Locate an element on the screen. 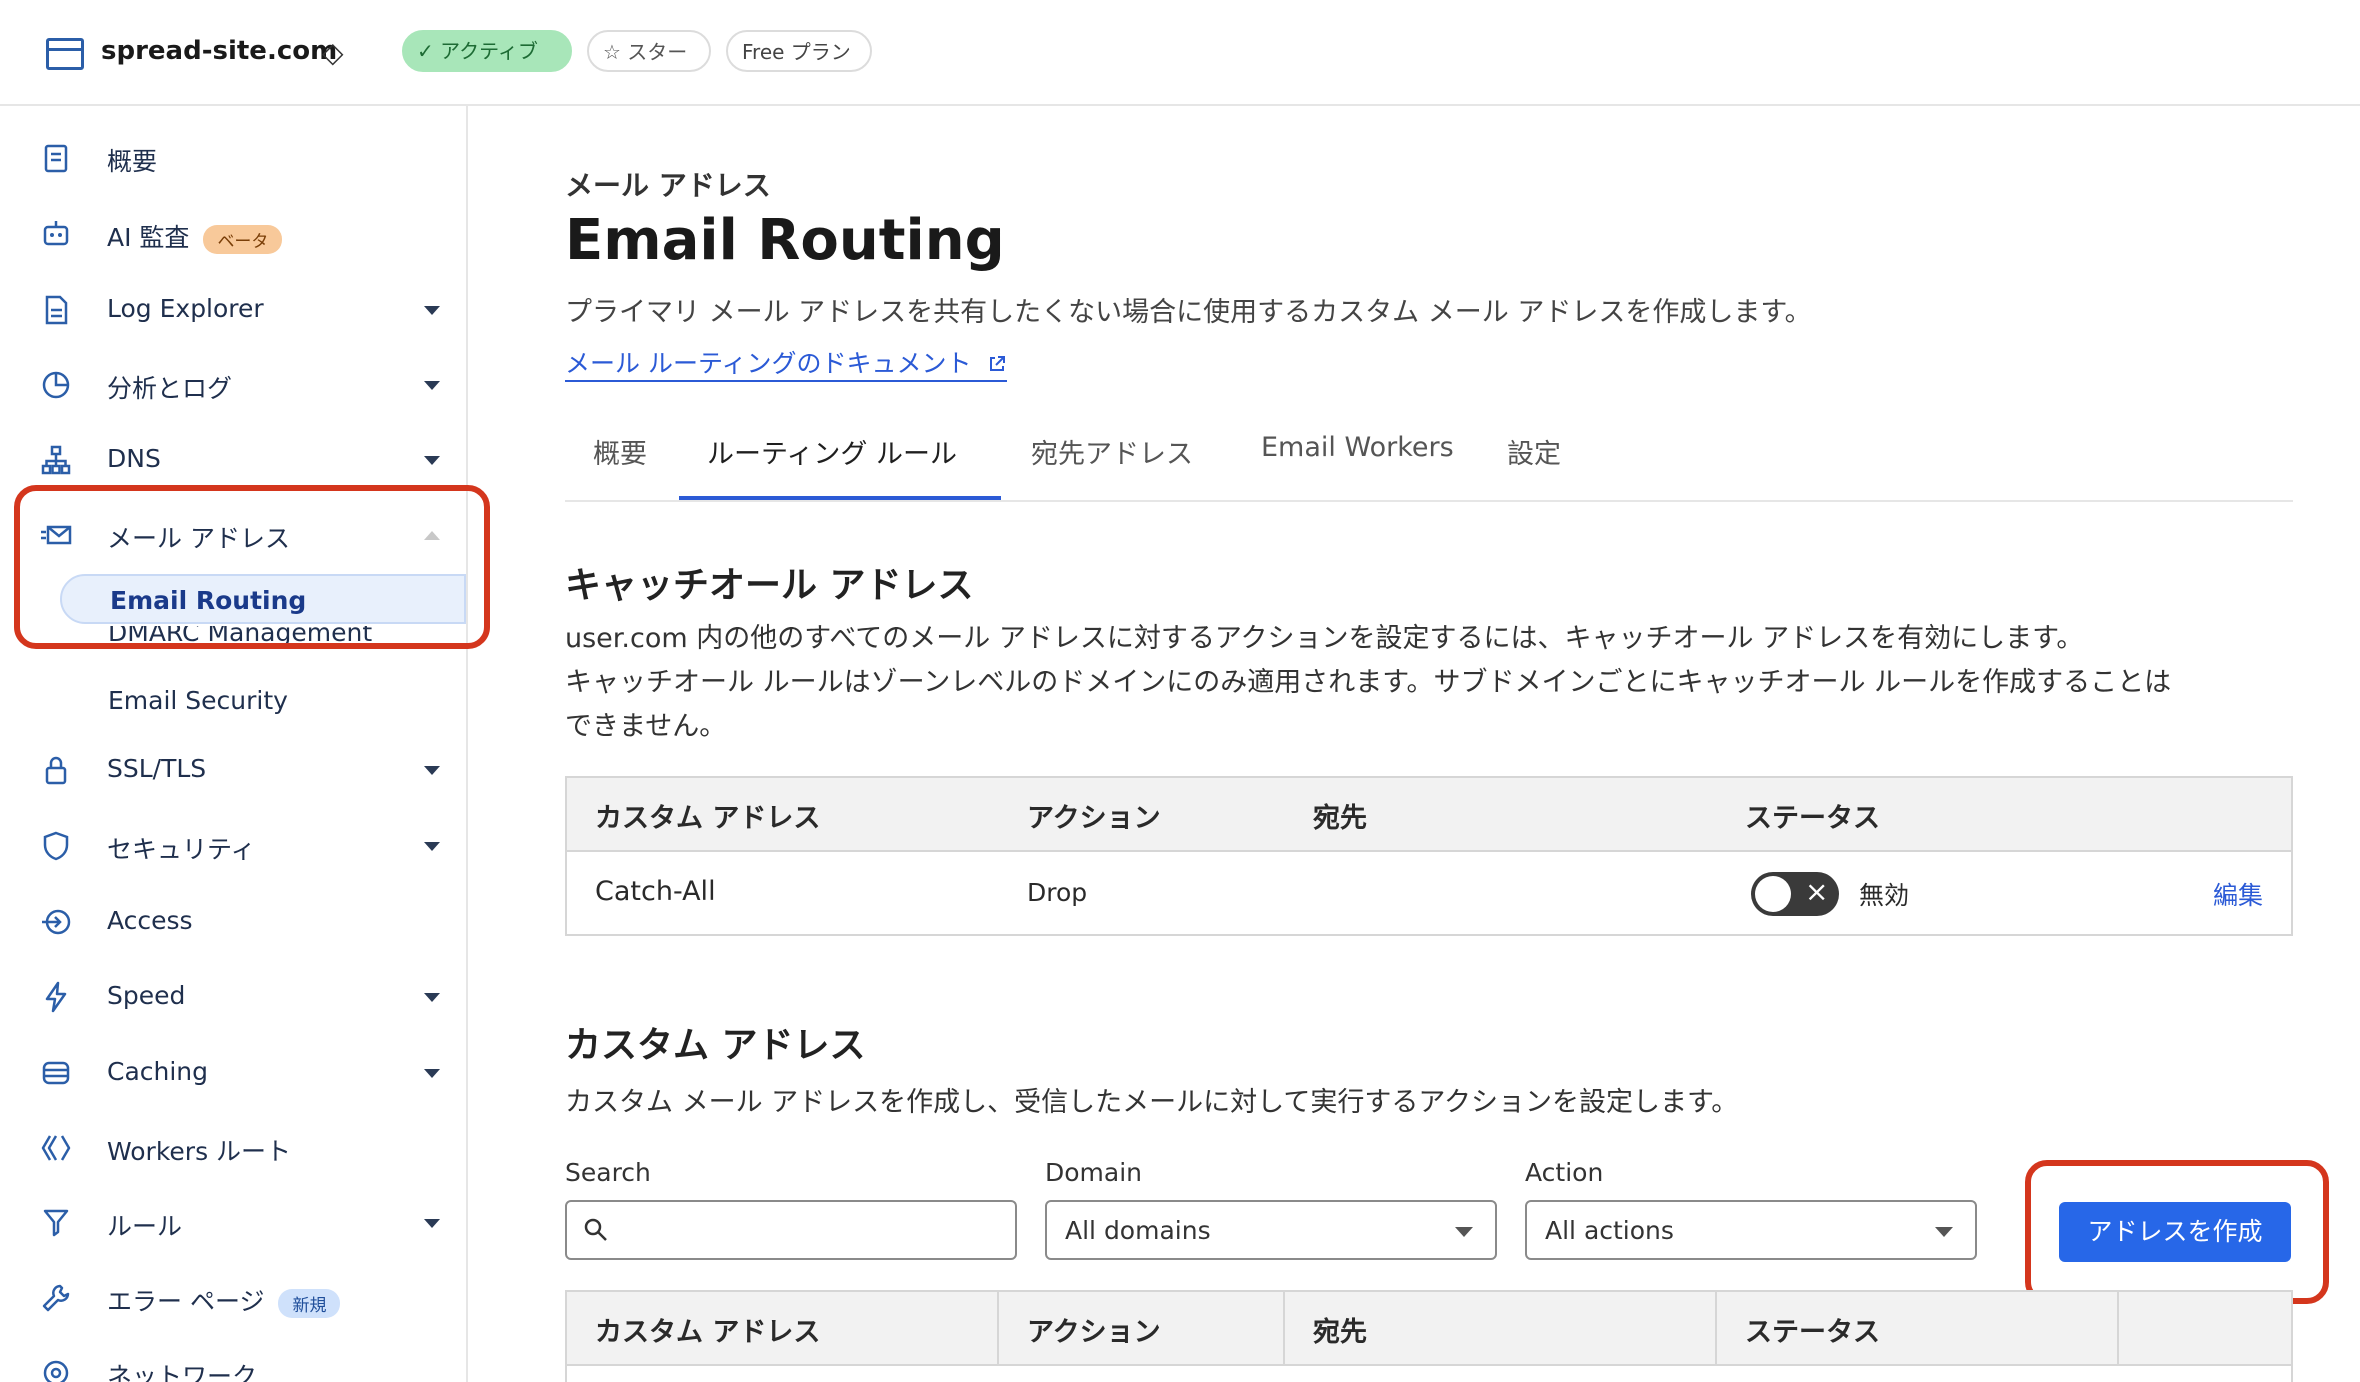  site-switcher-icon: ◇ is located at coordinates (333, 53).